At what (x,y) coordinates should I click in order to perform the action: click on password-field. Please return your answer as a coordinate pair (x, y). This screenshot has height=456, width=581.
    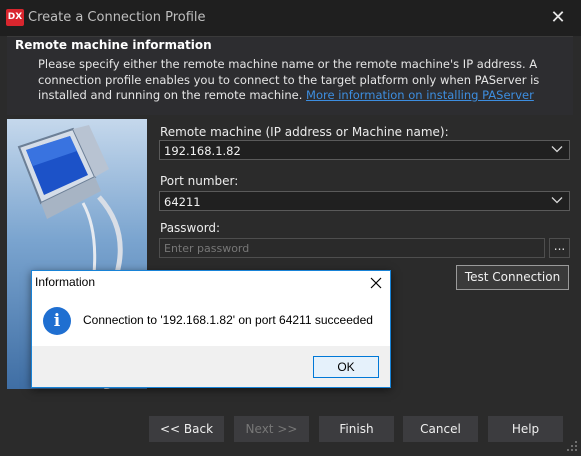
    Looking at the image, I should click on (352, 248).